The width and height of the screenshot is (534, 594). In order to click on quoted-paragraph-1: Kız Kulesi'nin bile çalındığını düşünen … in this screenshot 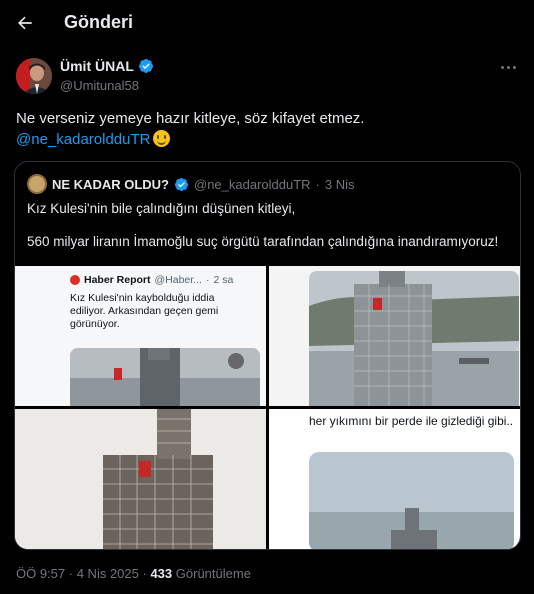, I will do `click(161, 208)`.